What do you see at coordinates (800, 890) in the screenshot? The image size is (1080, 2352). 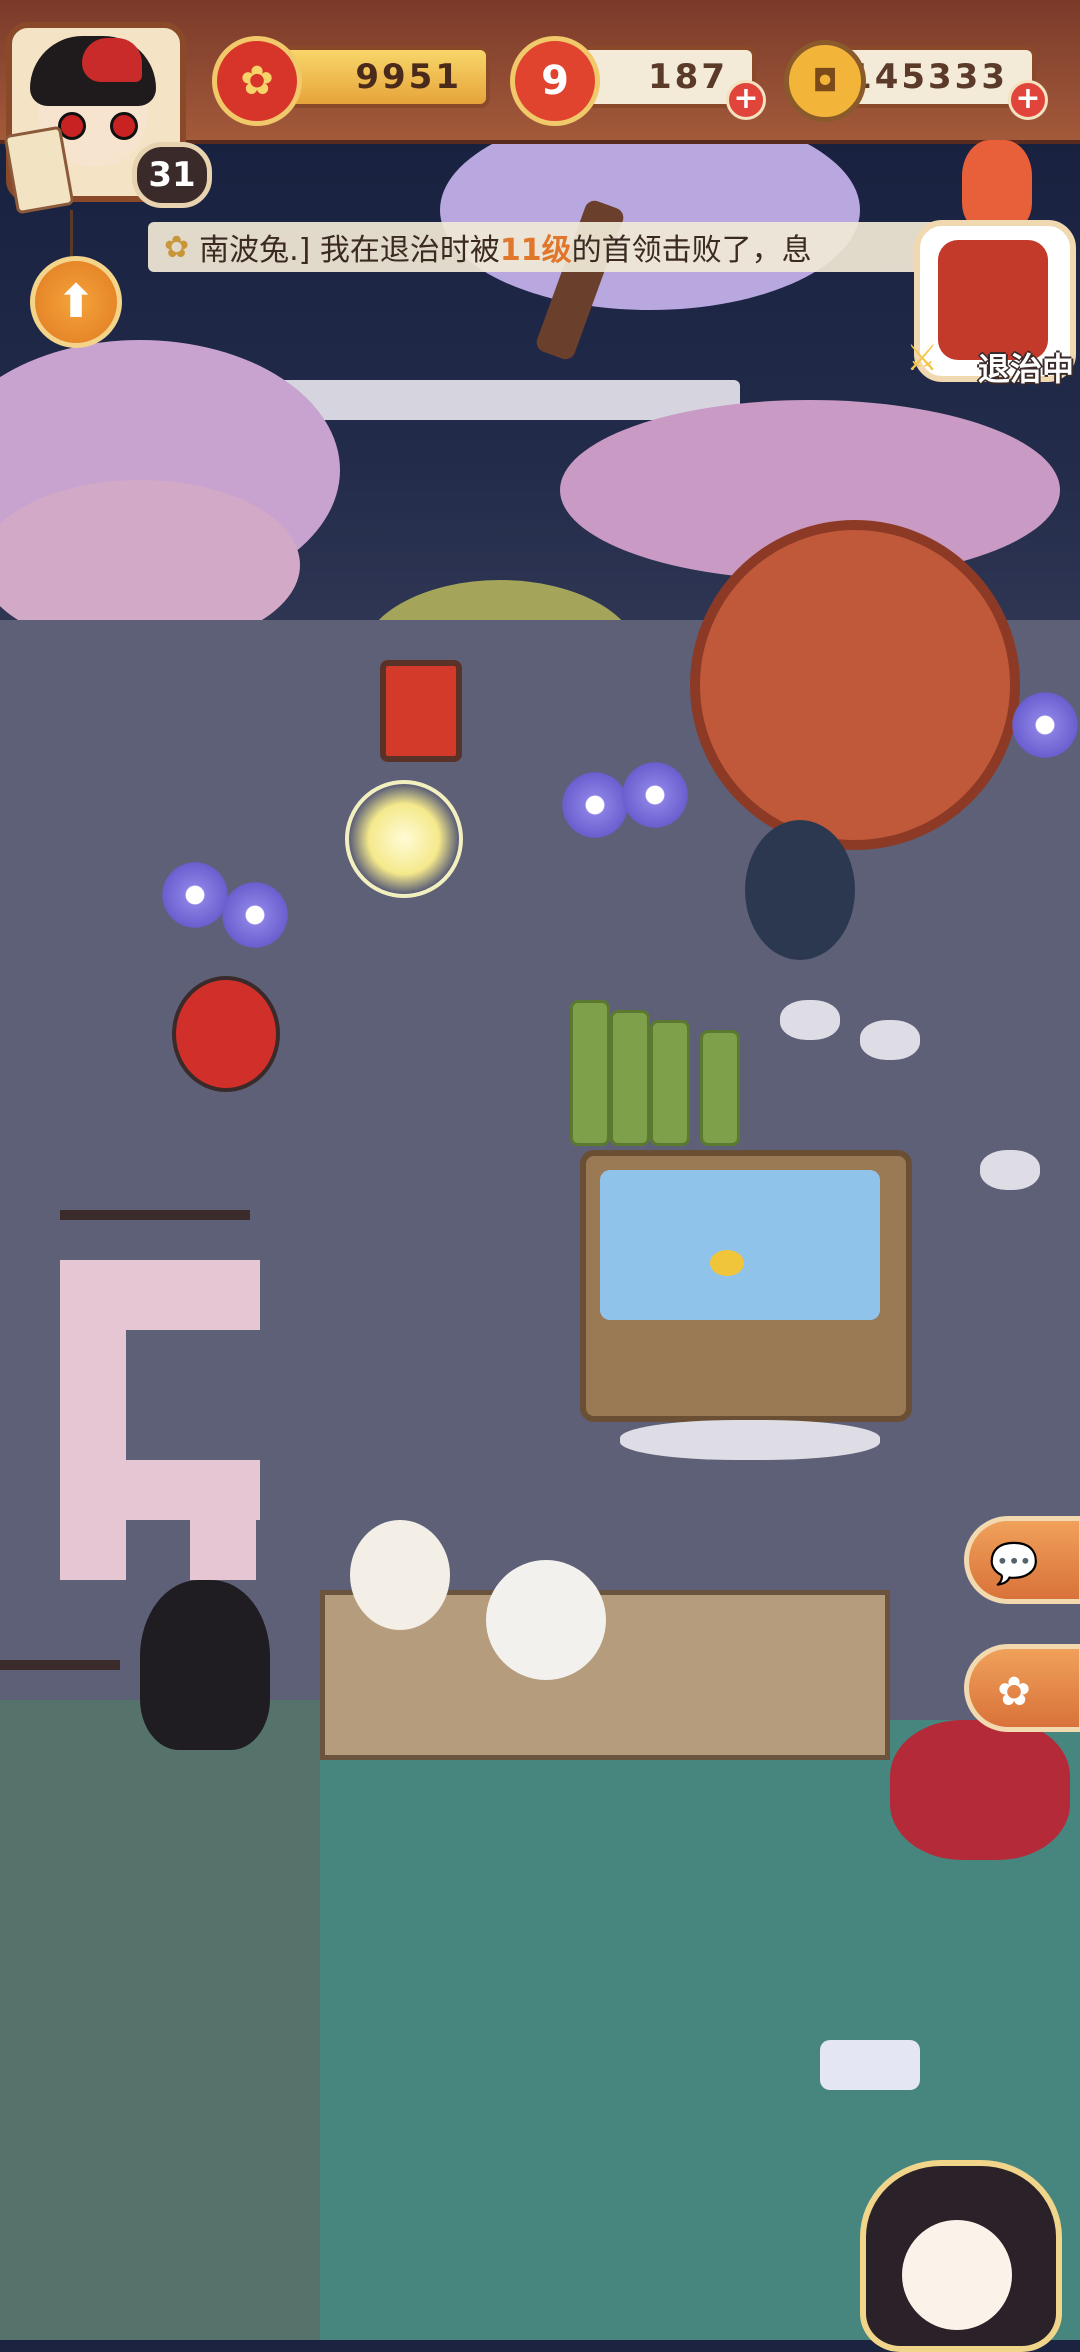 I see `hooded-npc` at bounding box center [800, 890].